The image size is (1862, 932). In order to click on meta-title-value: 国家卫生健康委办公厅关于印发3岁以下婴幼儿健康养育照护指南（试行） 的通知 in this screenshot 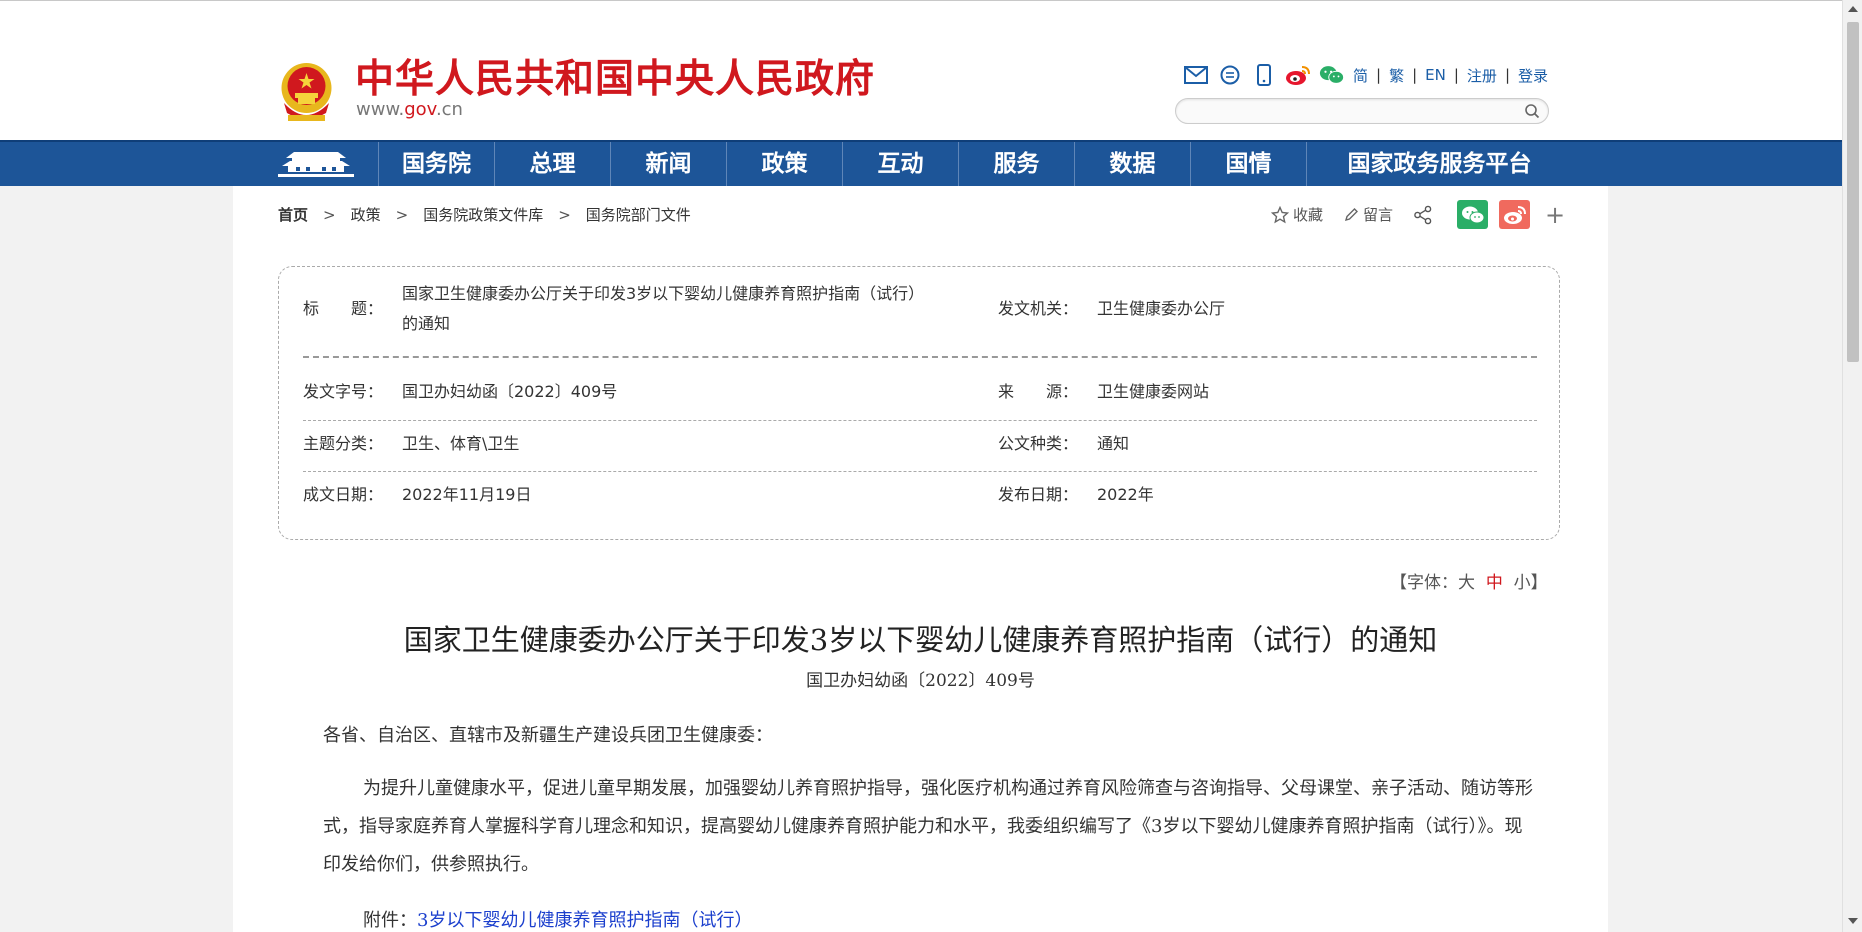, I will do `click(692, 309)`.